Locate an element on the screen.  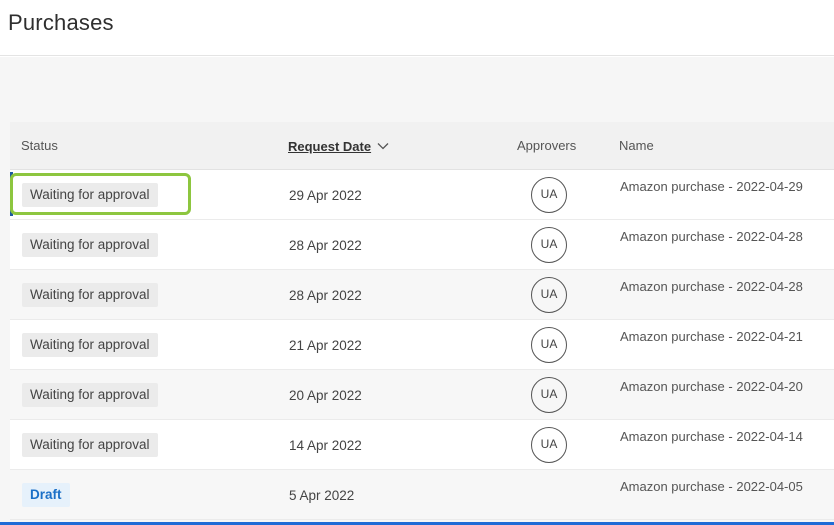
column-header-status: Status is located at coordinates (39, 145).